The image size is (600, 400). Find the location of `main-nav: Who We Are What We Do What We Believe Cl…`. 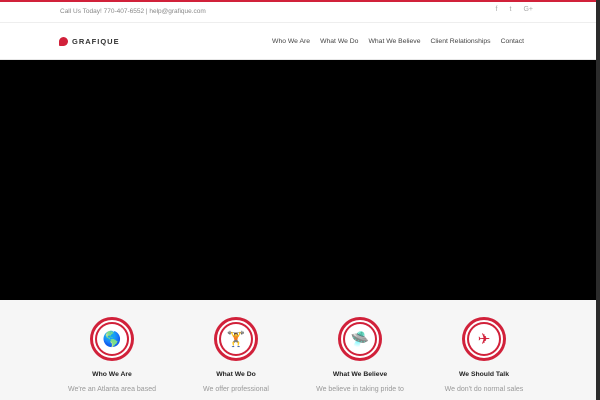

main-nav: Who We Are What We Do What We Believe Cl… is located at coordinates (398, 41).